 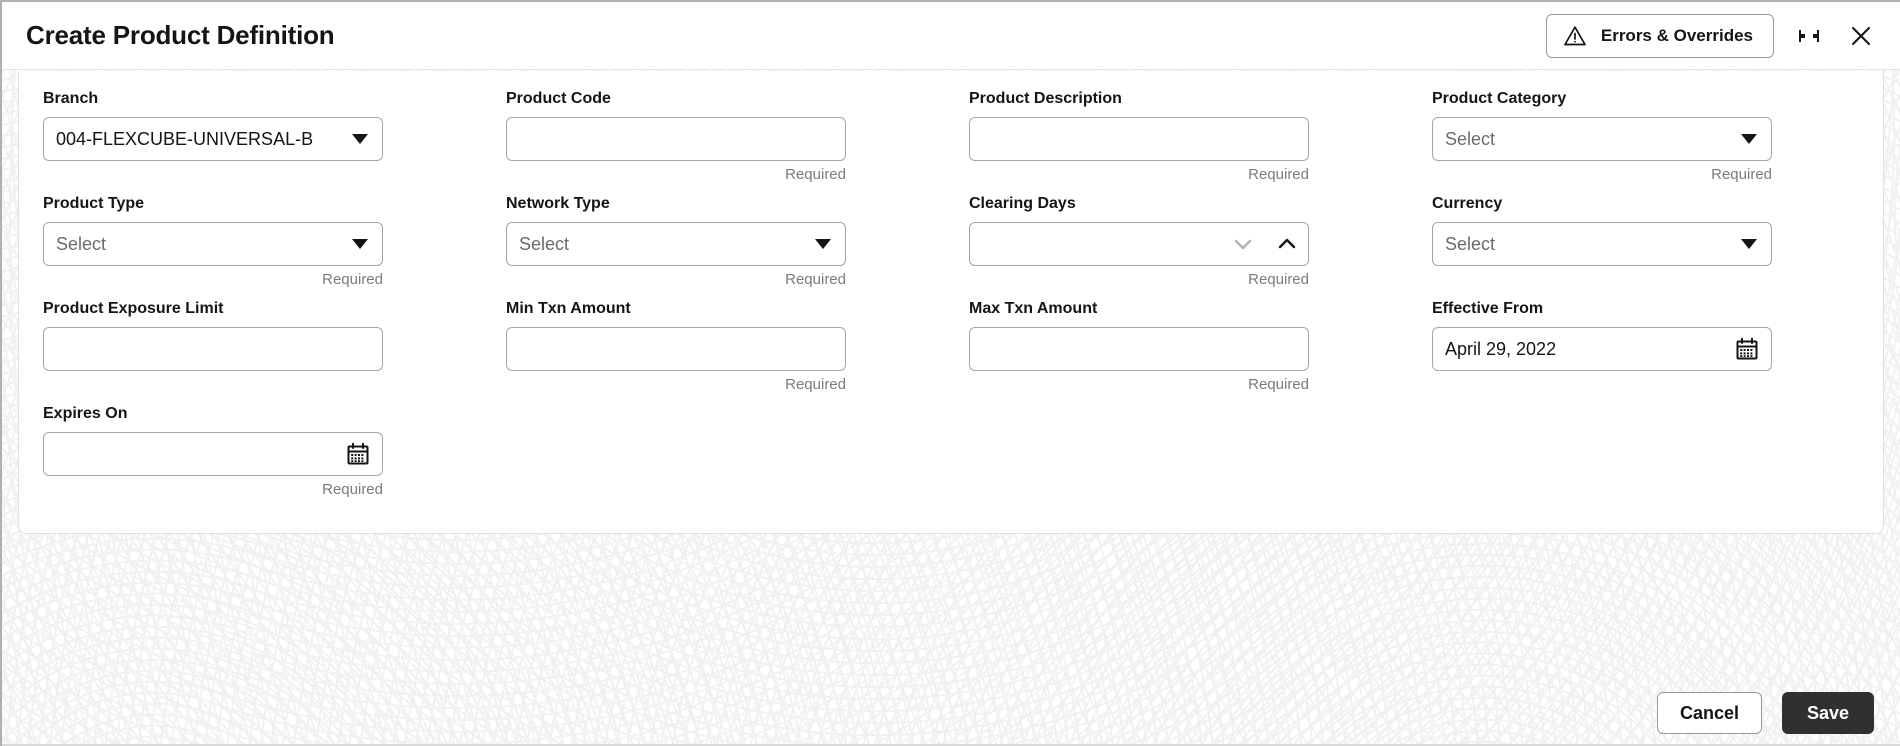 What do you see at coordinates (558, 203) in the screenshot?
I see `label-network-type: Network Type` at bounding box center [558, 203].